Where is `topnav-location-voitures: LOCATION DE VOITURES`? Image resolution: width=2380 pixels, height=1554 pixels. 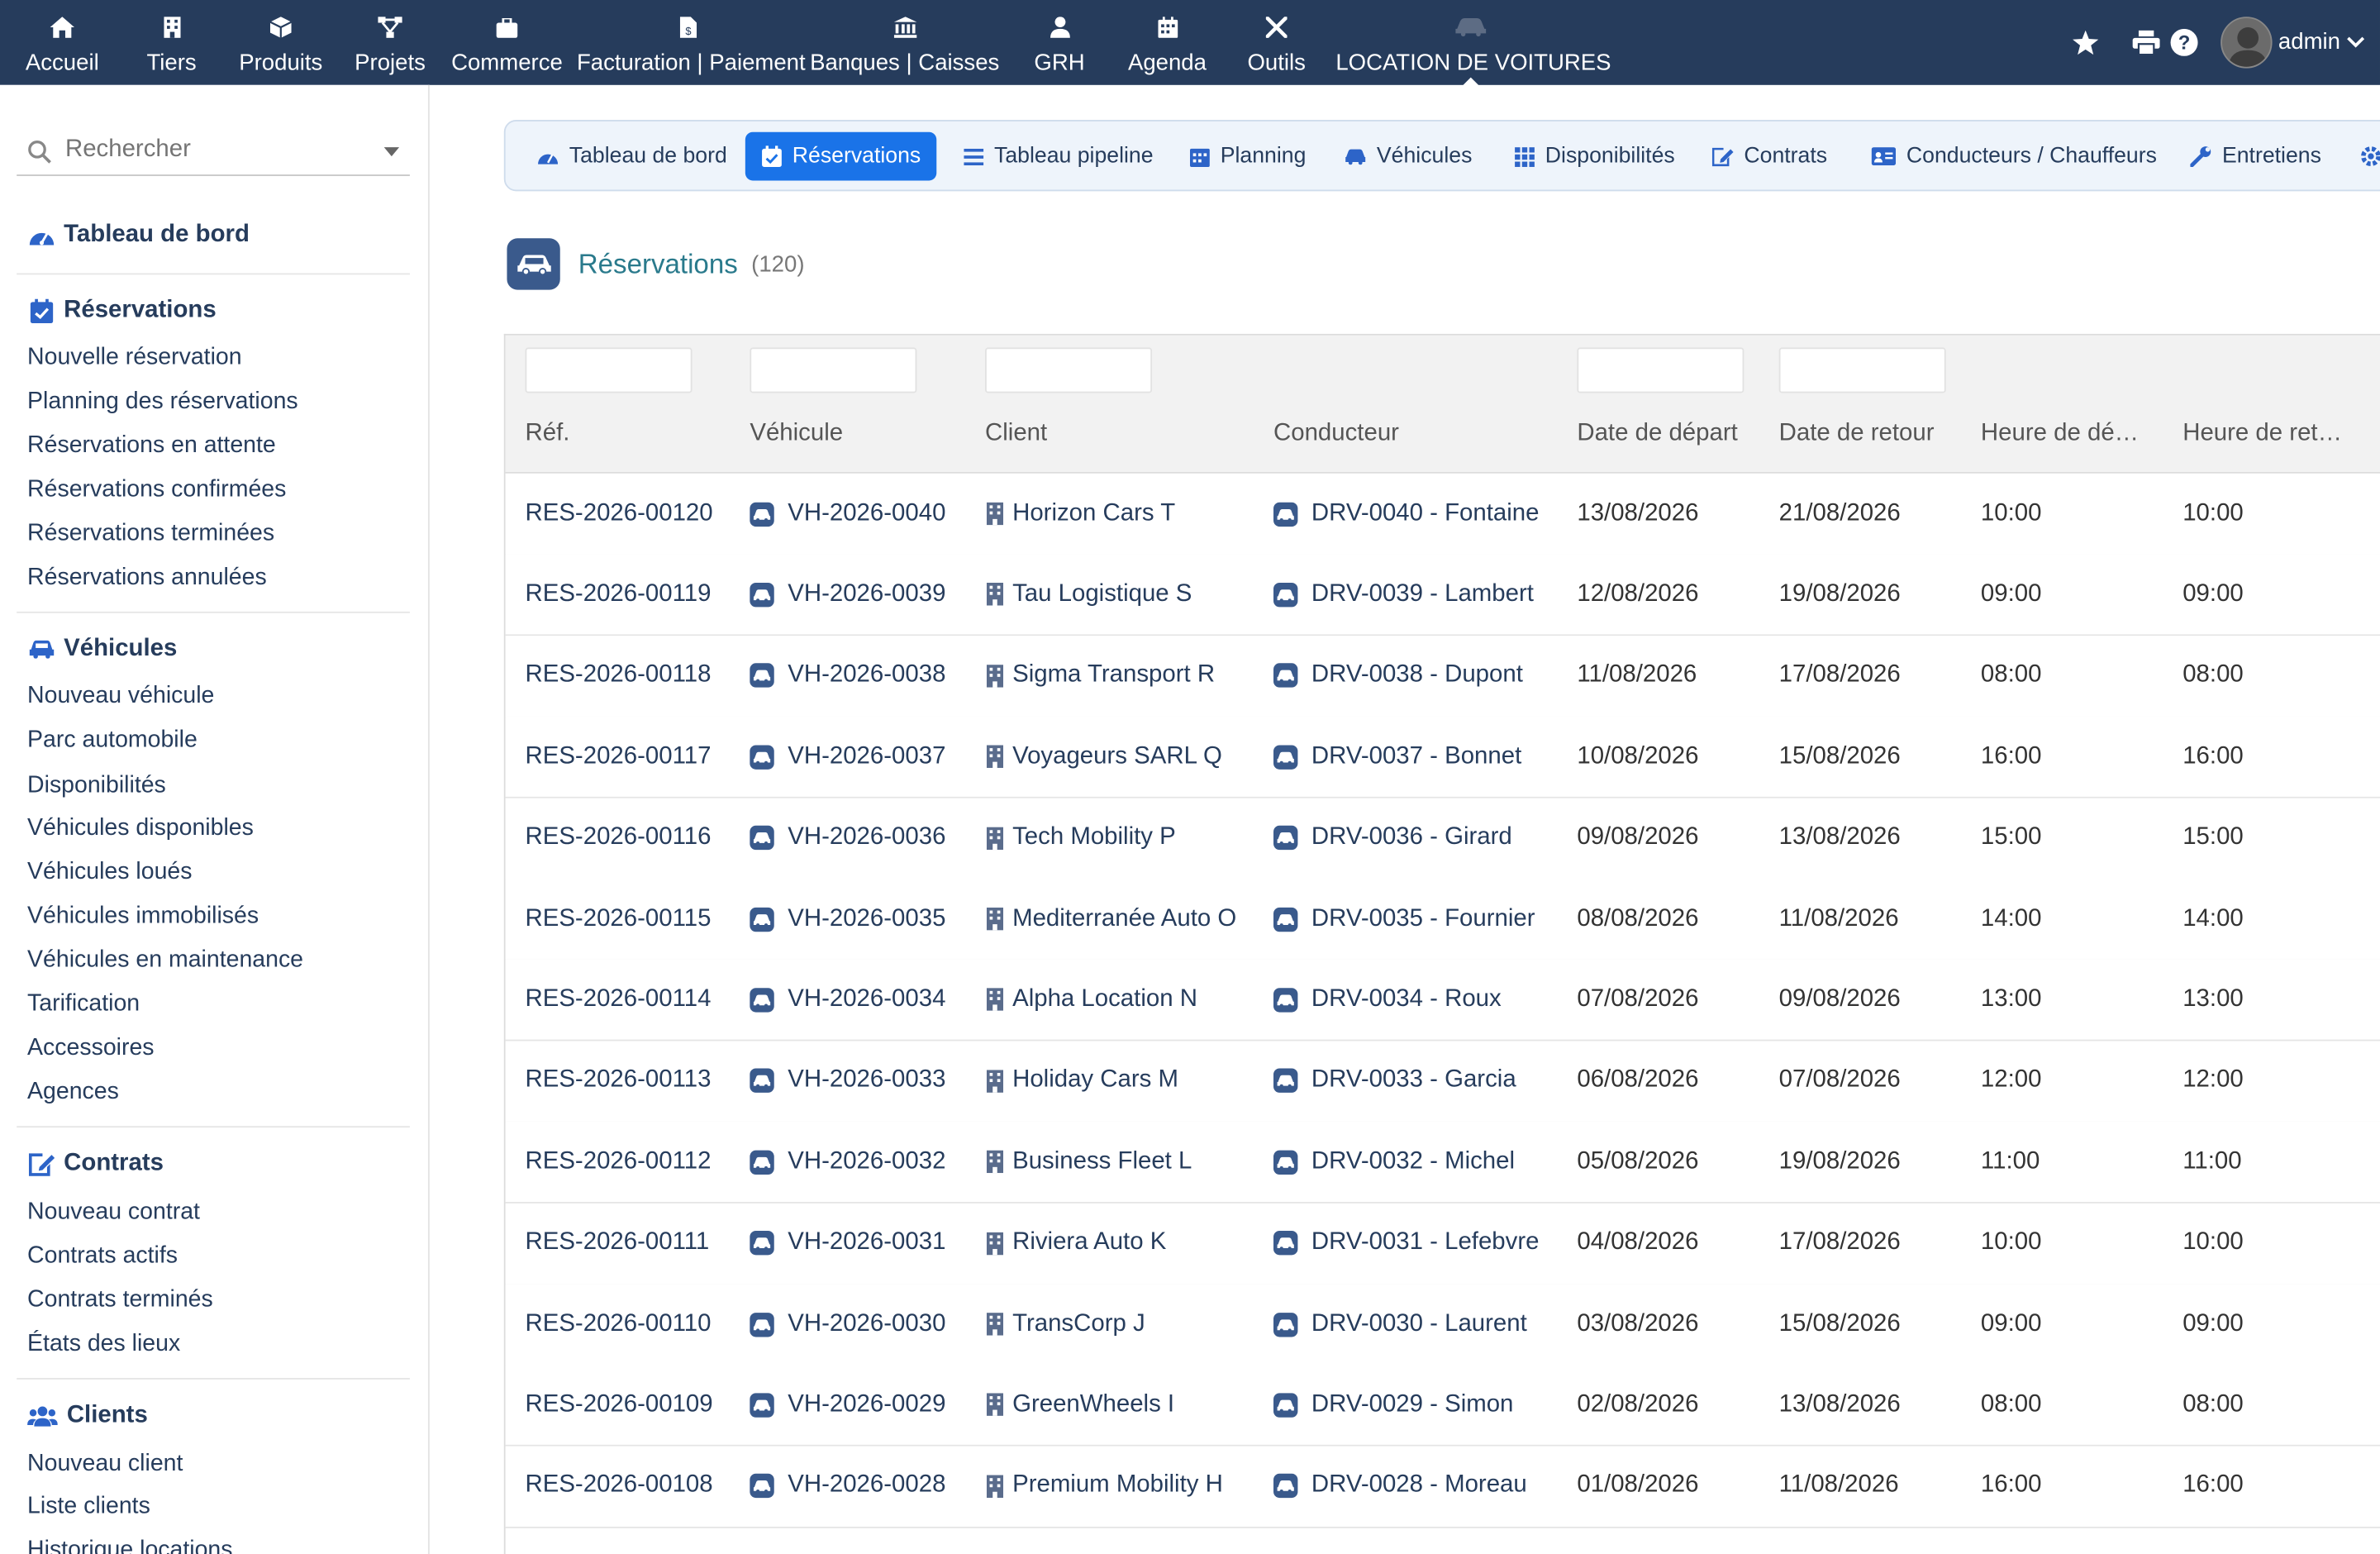 topnav-location-voitures: LOCATION DE VOITURES is located at coordinates (1473, 43).